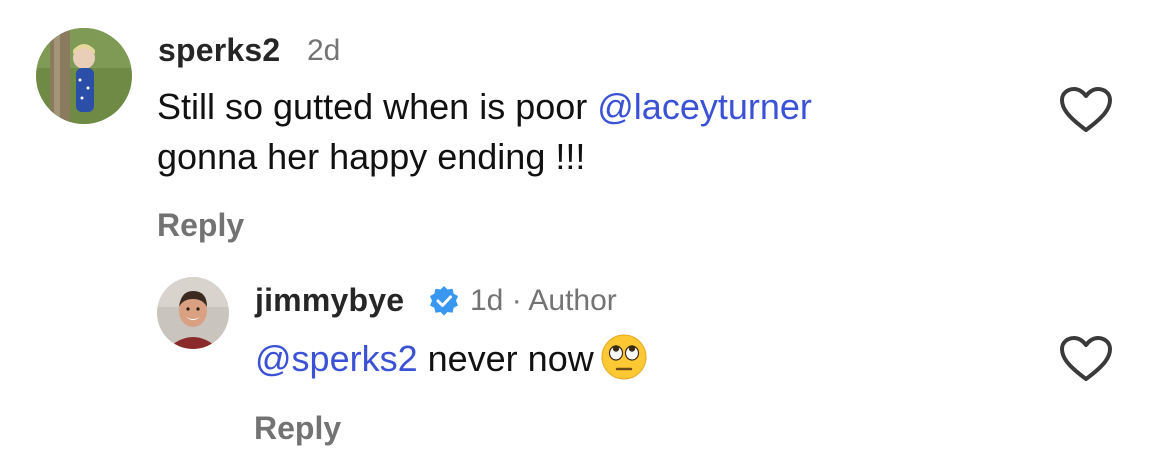 Image resolution: width=1169 pixels, height=476 pixels. Describe the element at coordinates (371, 156) in the screenshot. I see `comment-text-line2: gonna her happy ending !!!` at that location.